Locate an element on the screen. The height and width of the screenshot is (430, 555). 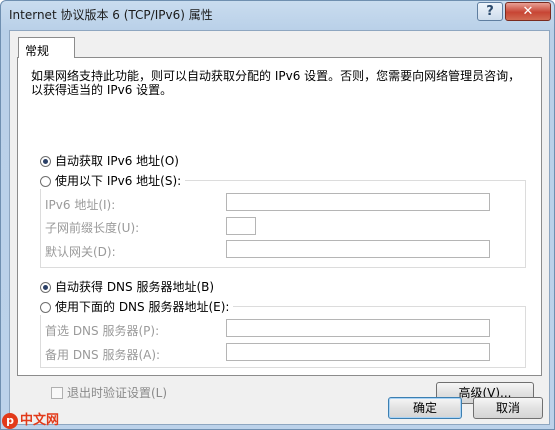
ok-button: 确定 is located at coordinates (425, 408).